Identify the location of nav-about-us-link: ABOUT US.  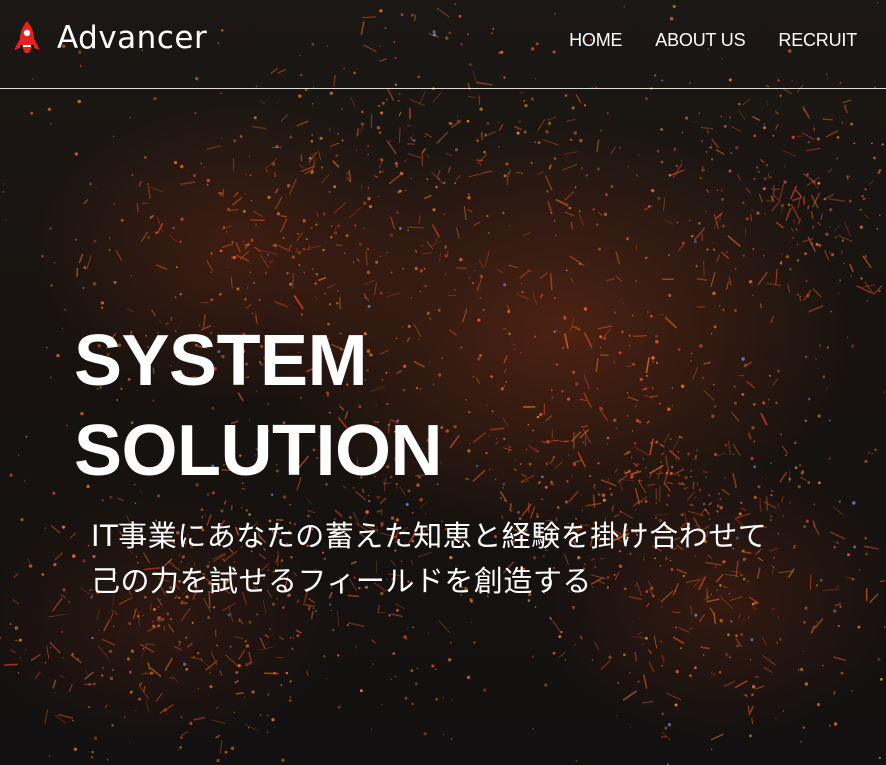
(700, 40).